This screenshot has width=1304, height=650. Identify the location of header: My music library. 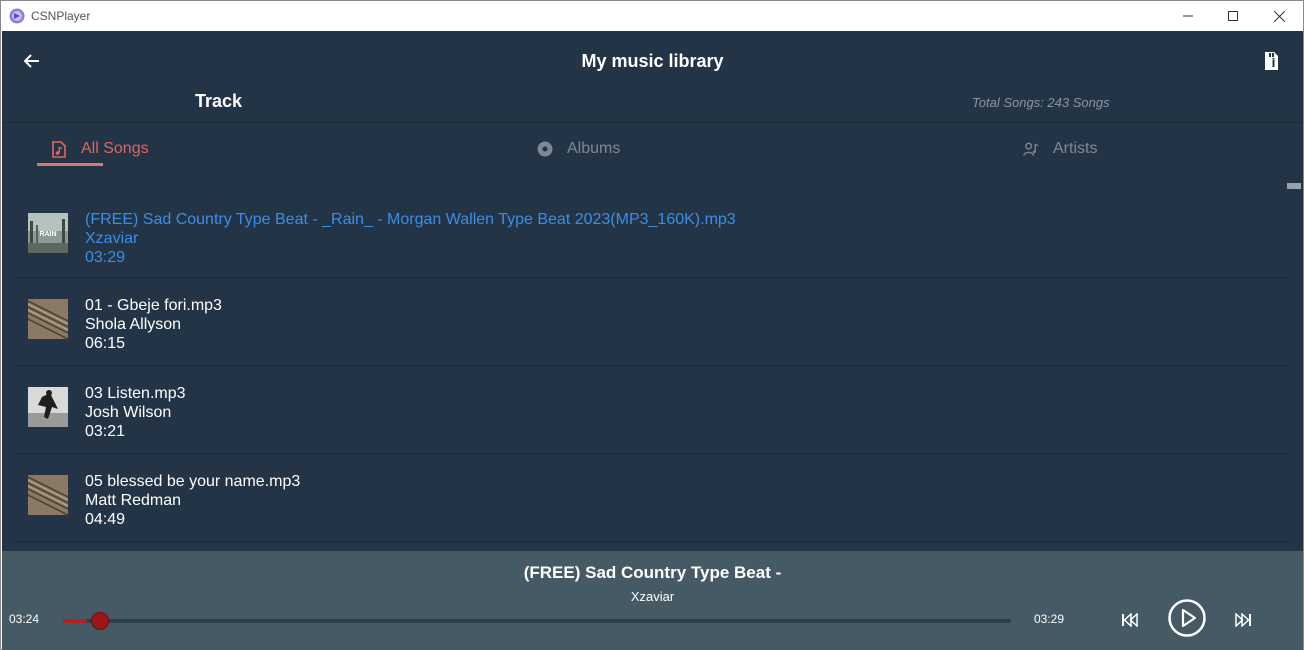
(652, 61).